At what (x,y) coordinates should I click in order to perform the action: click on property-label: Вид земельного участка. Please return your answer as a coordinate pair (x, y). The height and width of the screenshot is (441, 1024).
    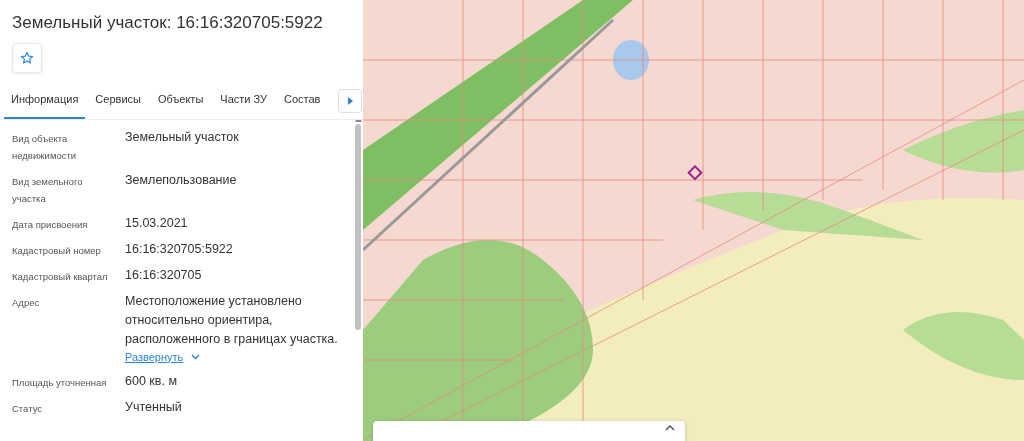
    Looking at the image, I should click on (48, 190).